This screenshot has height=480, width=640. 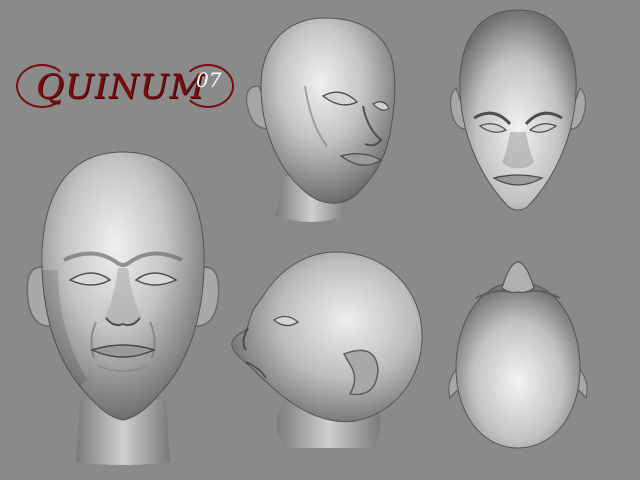 I want to click on logo-year: 07, so click(x=209, y=80).